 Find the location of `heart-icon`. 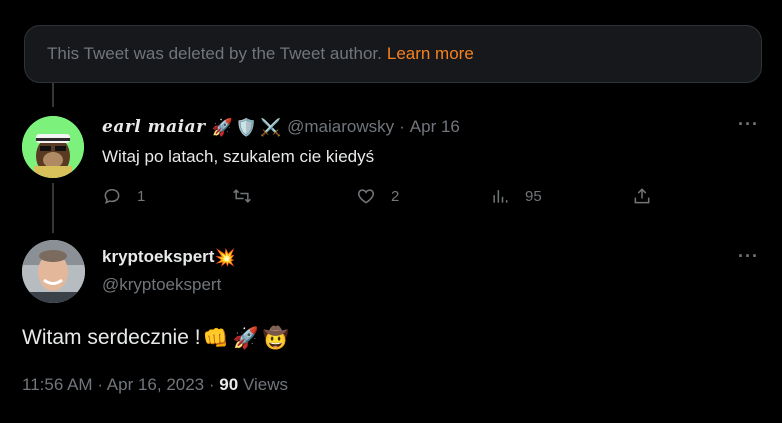

heart-icon is located at coordinates (366, 196).